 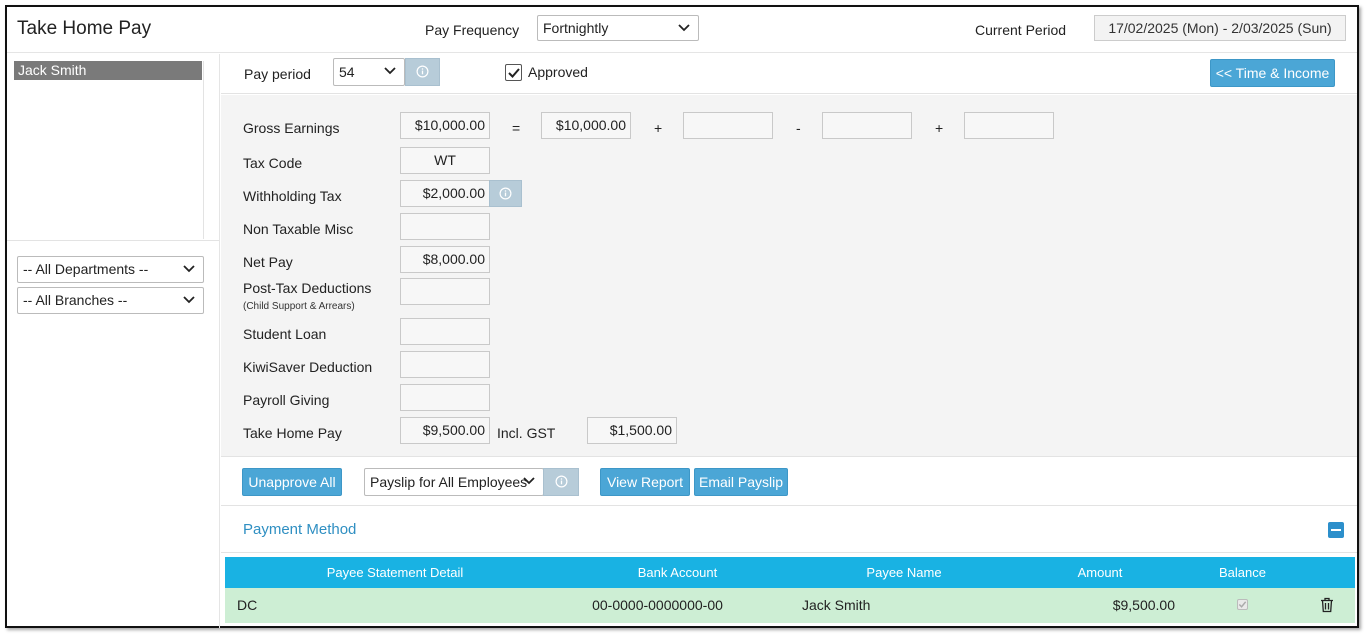 I want to click on trash-icon, so click(x=1327, y=606).